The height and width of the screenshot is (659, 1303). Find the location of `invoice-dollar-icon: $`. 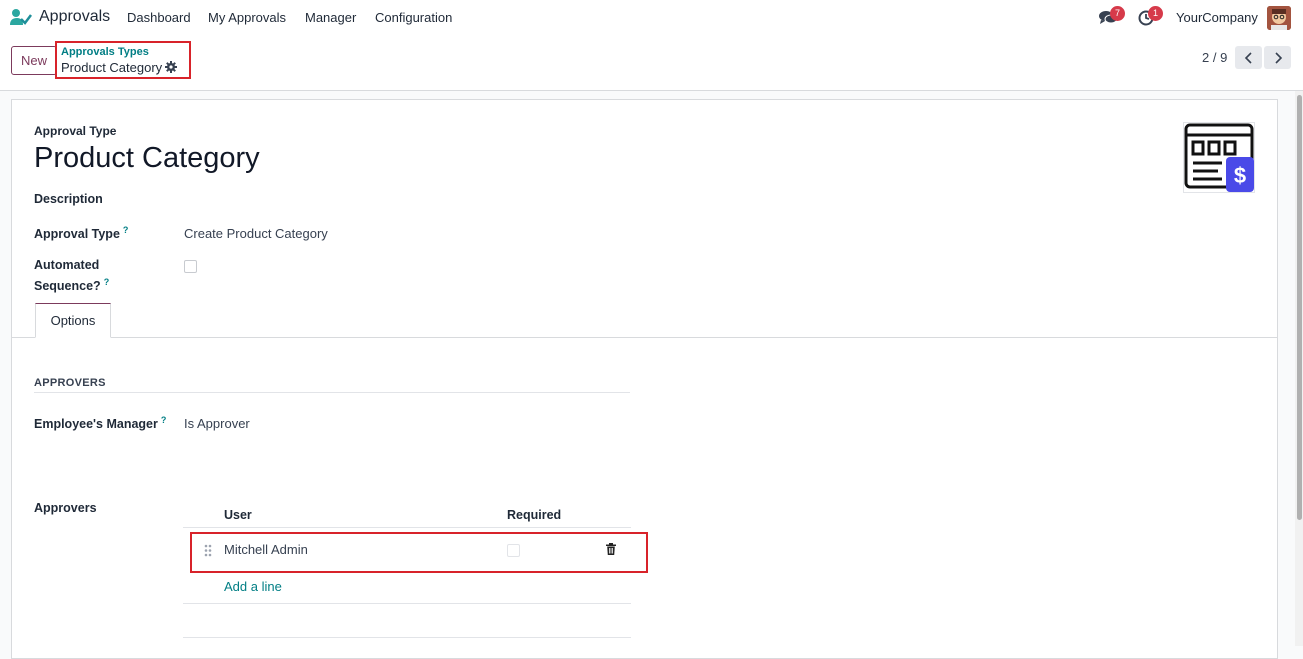

invoice-dollar-icon: $ is located at coordinates (1219, 157).